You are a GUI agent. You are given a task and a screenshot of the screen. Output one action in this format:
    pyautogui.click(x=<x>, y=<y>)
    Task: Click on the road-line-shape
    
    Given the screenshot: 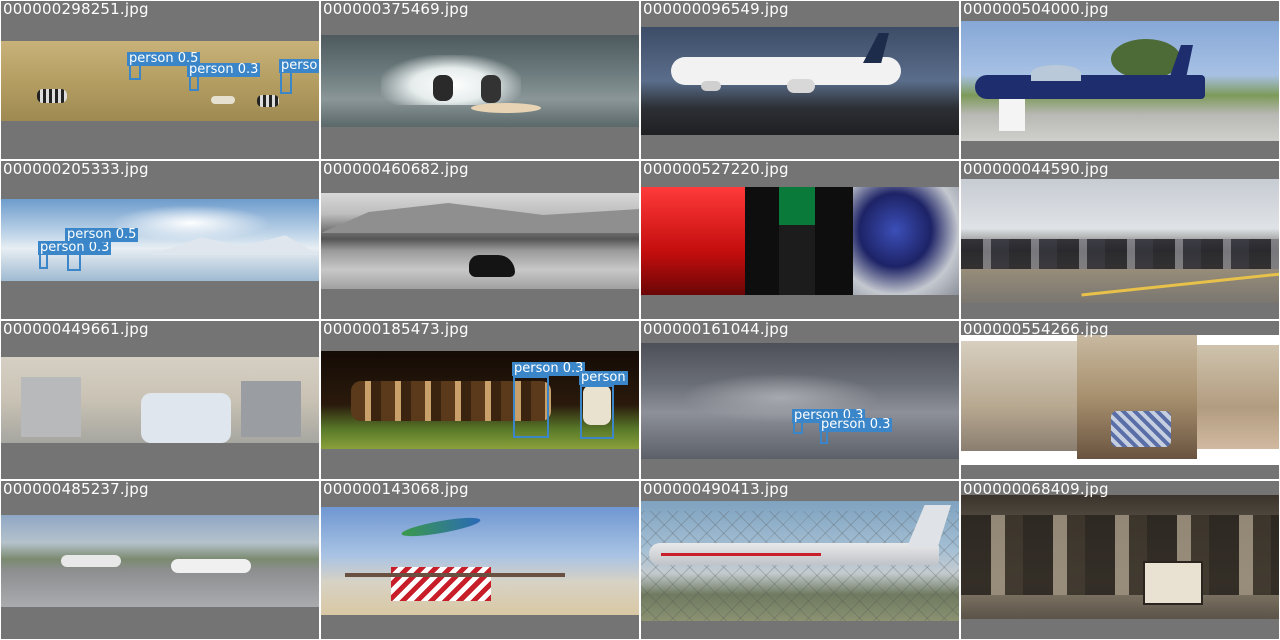 What is the action you would take?
    pyautogui.click(x=1180, y=284)
    